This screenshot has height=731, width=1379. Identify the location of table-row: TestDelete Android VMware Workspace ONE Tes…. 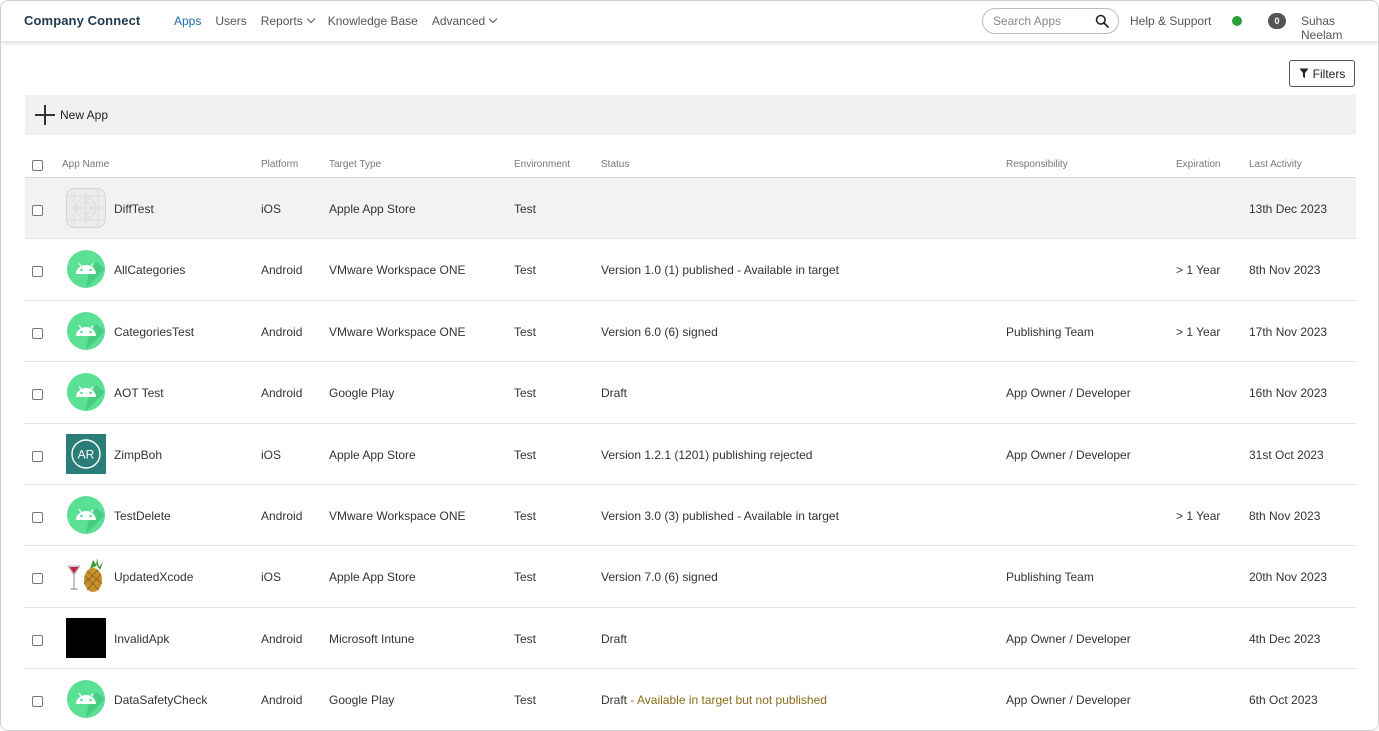
(690, 516).